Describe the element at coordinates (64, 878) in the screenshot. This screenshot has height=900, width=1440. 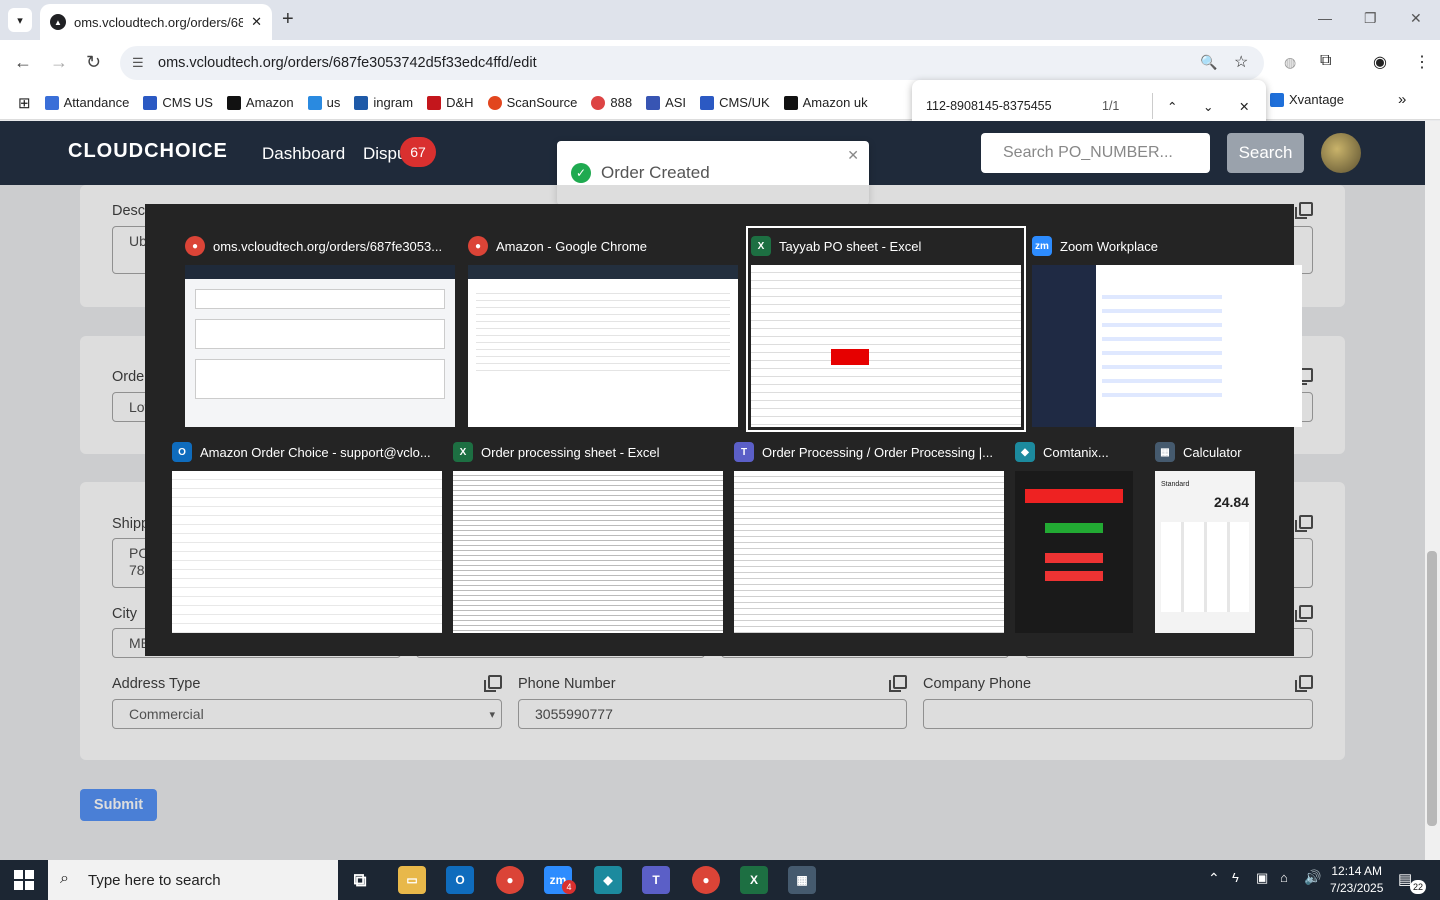
I see `search-icon: ⌕` at that location.